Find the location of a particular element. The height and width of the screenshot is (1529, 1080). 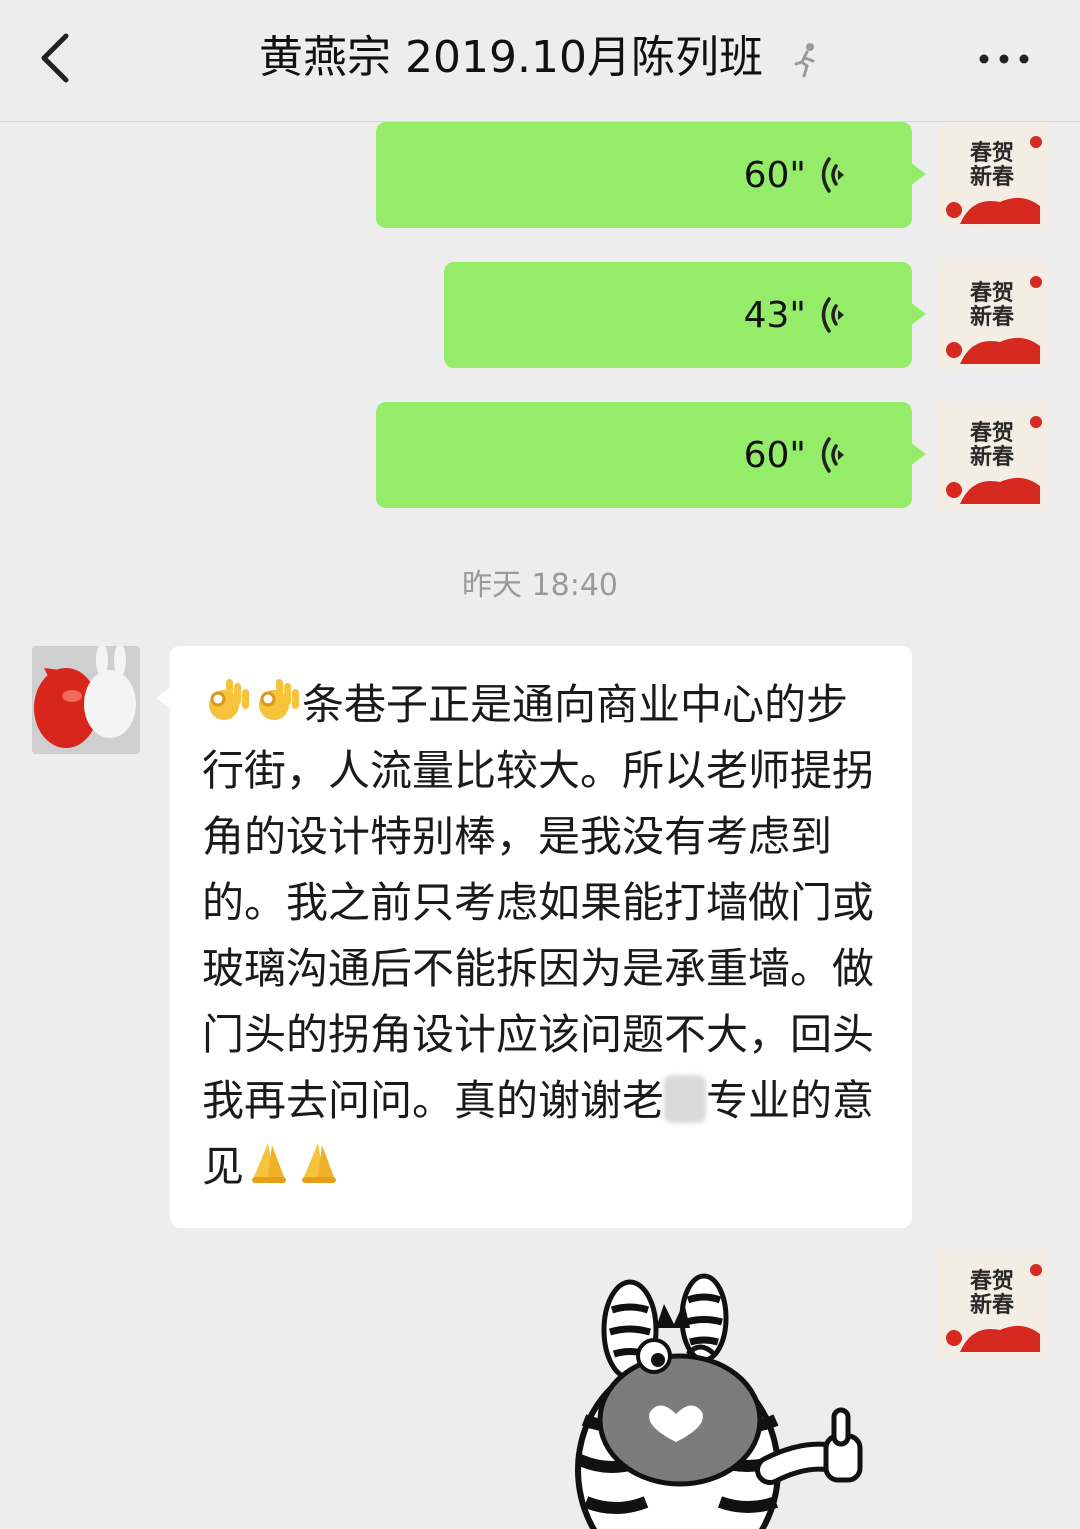

redacted-character is located at coordinates (685, 1099).